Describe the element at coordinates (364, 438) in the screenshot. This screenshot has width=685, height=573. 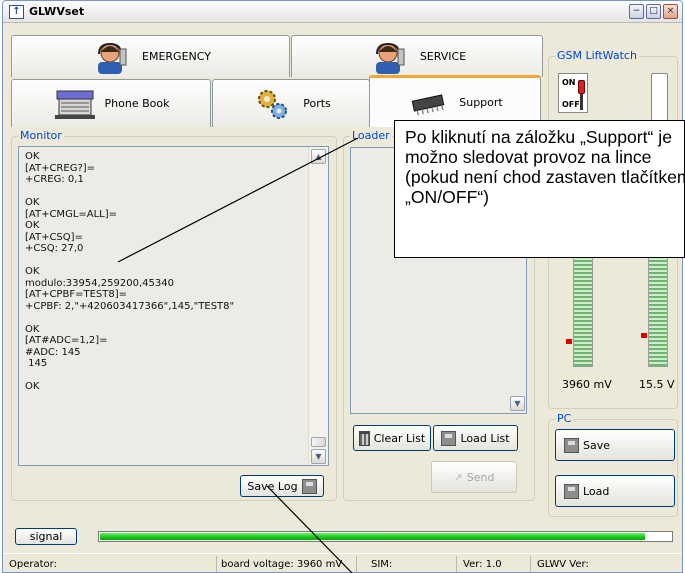
I see `trash-icon` at that location.